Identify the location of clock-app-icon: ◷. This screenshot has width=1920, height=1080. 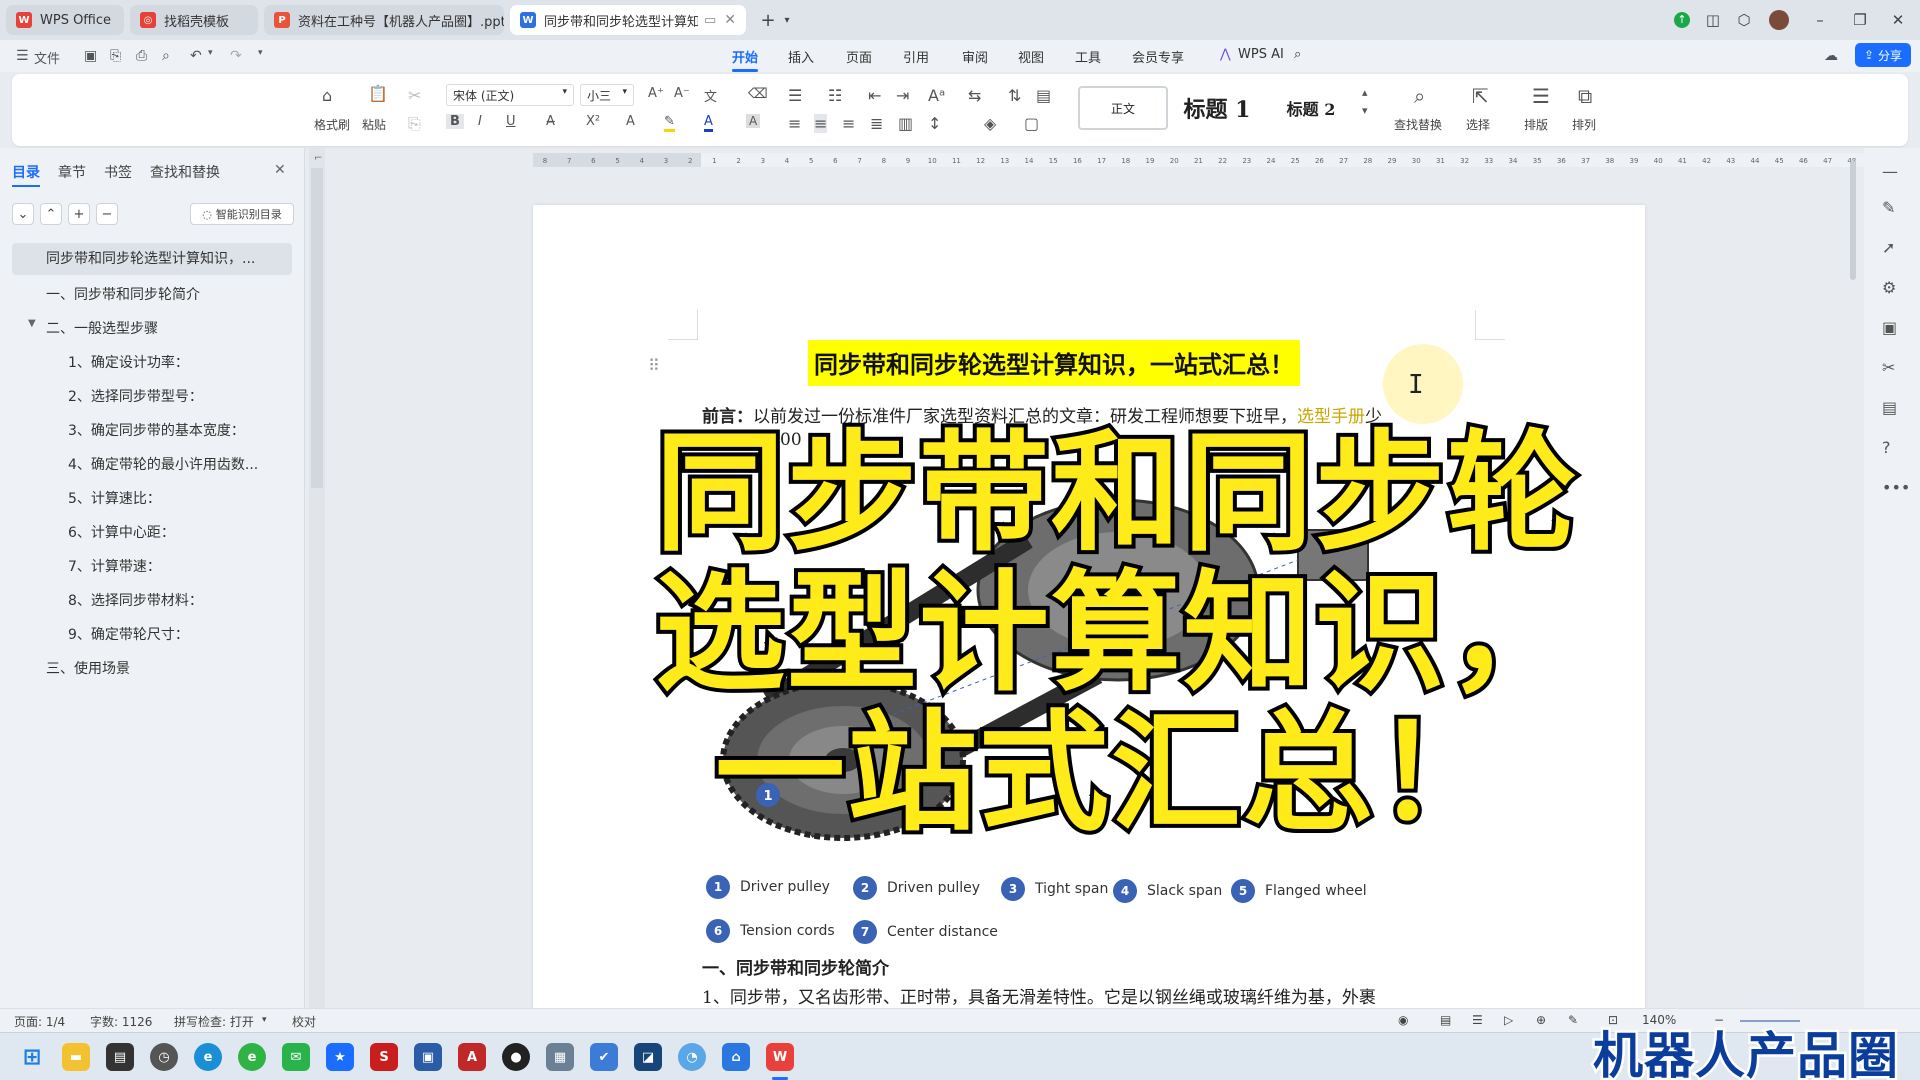
(164, 1057).